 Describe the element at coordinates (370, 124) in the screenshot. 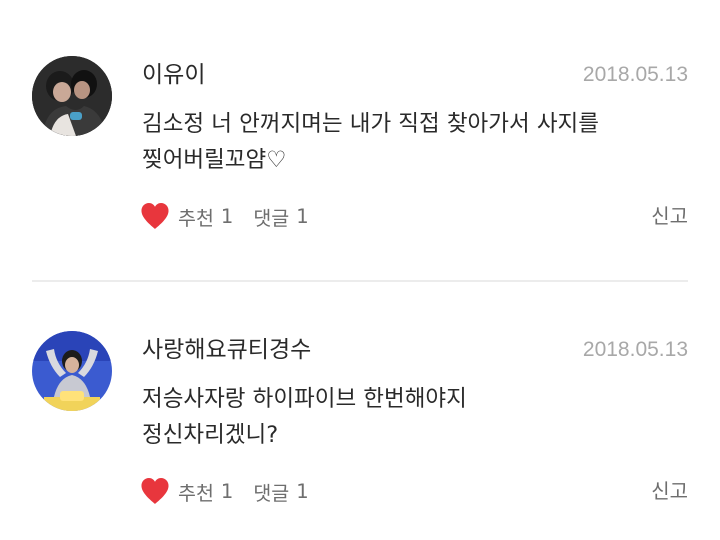

I see `comment-body-line: 김소정 너 안꺼지며는 내가 직접 찾아가서 사지를` at that location.